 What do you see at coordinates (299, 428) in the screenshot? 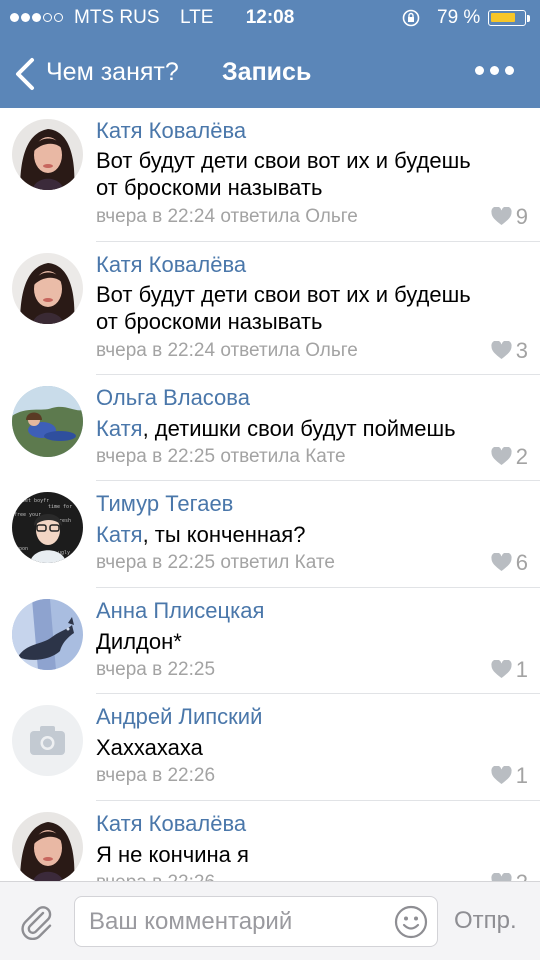
I see `comment-text-line: , детишки свои будут поймешь` at bounding box center [299, 428].